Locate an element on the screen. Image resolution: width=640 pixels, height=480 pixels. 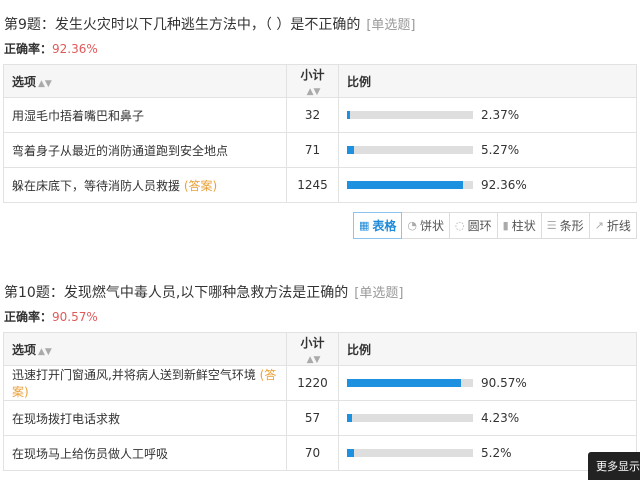
bar-chart-icon: ▮ is located at coordinates (505, 225).